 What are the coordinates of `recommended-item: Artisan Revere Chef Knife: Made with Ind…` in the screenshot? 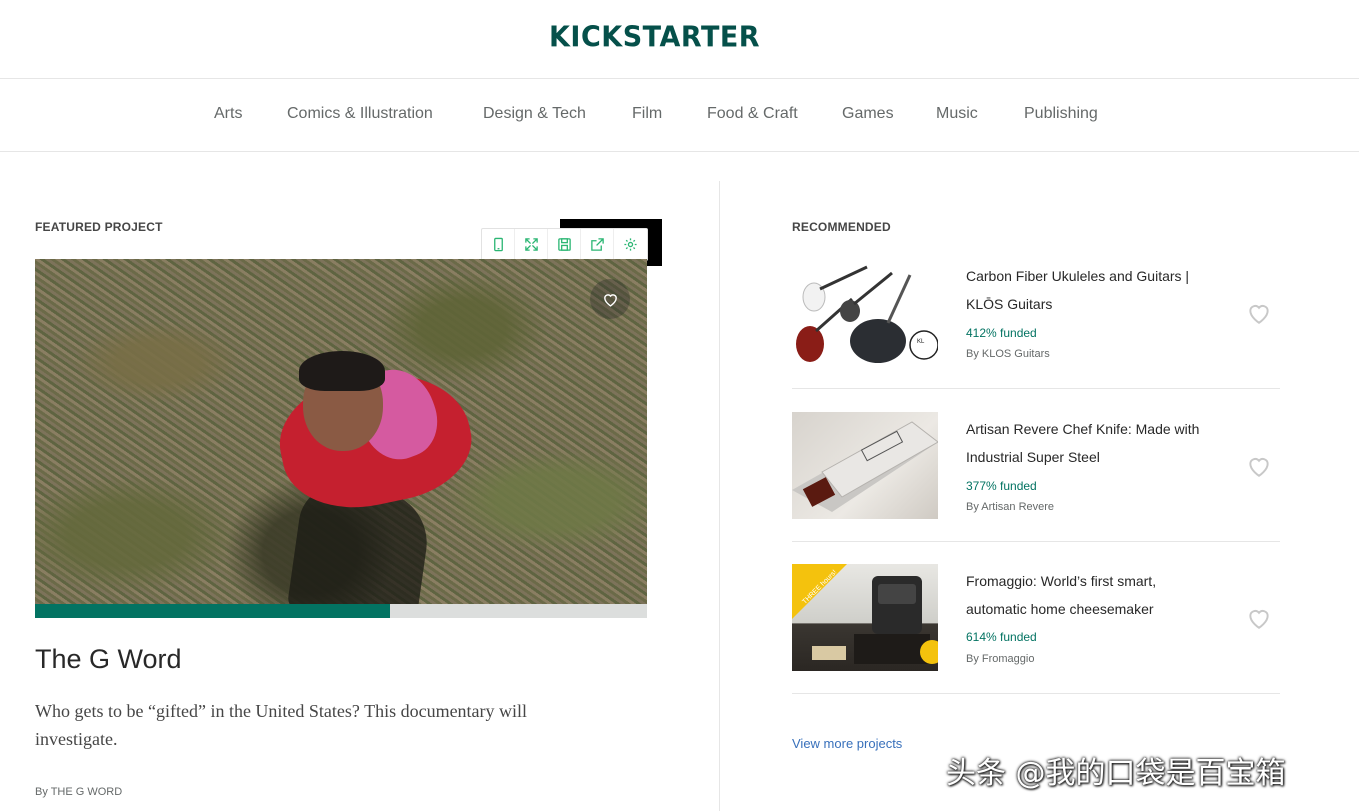 It's located at (1036, 477).